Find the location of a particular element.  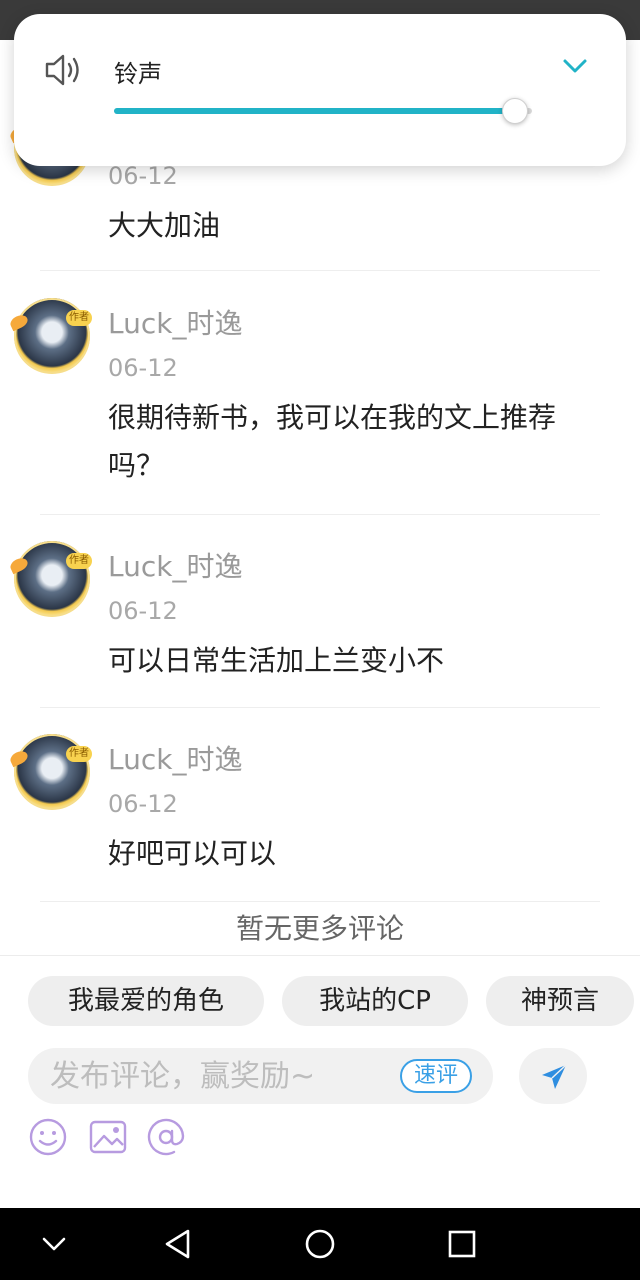

no-more-comments: 暂无更多评论 is located at coordinates (319, 928).